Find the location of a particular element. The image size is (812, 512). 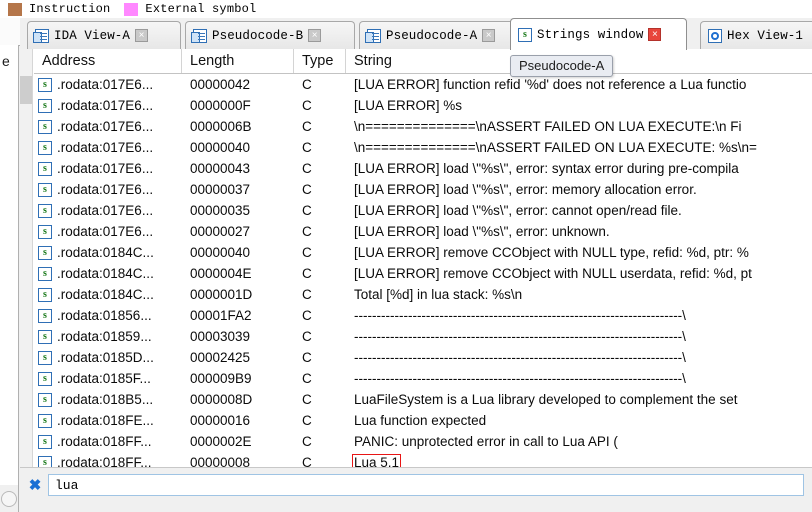

legend-item-instruction: Instruction is located at coordinates (59, 9).